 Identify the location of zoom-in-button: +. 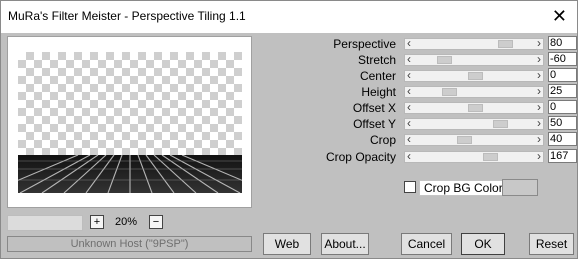
(97, 222).